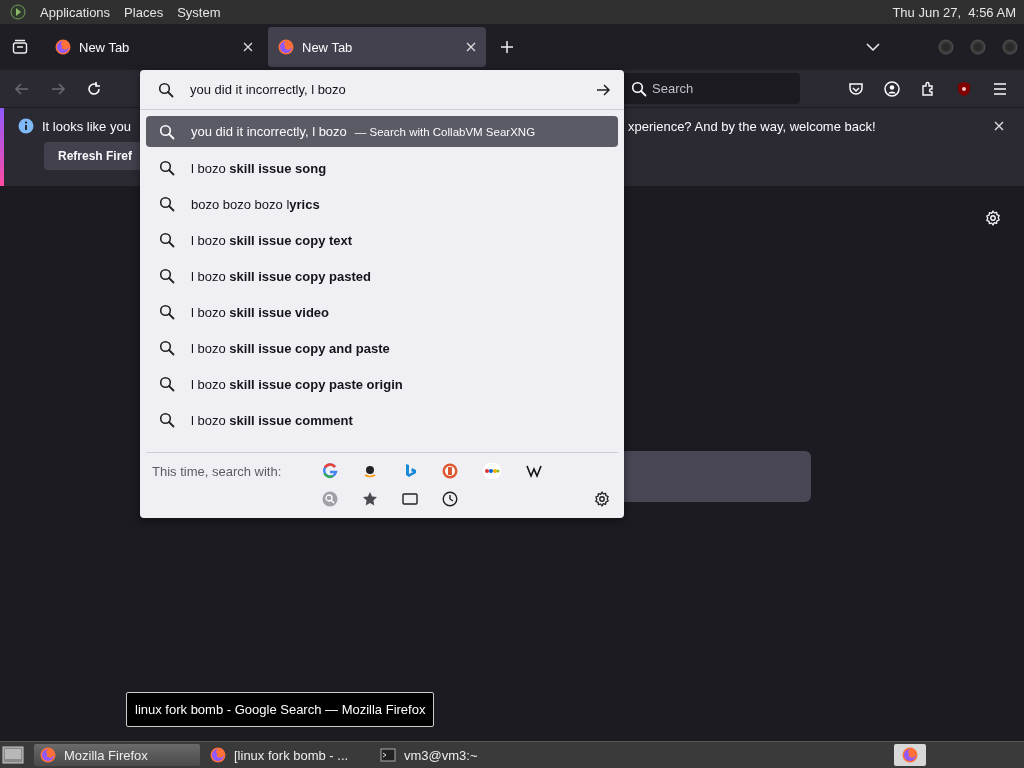 The width and height of the screenshot is (1024, 768). I want to click on suggestion-item: l bozo skill issue copy and paste, so click(382, 348).